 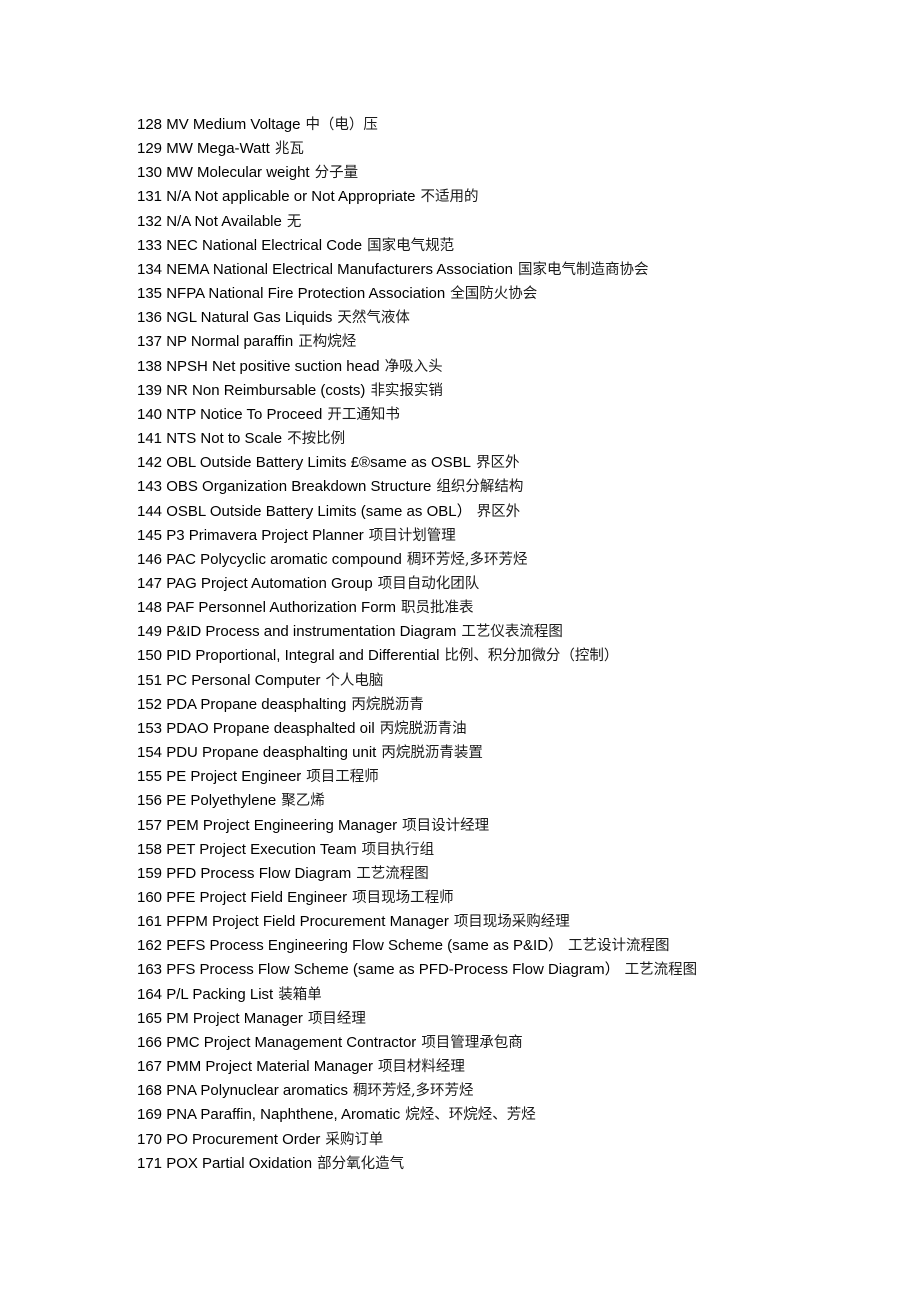 I want to click on entry-translation: 全国防火协会, so click(x=494, y=294).